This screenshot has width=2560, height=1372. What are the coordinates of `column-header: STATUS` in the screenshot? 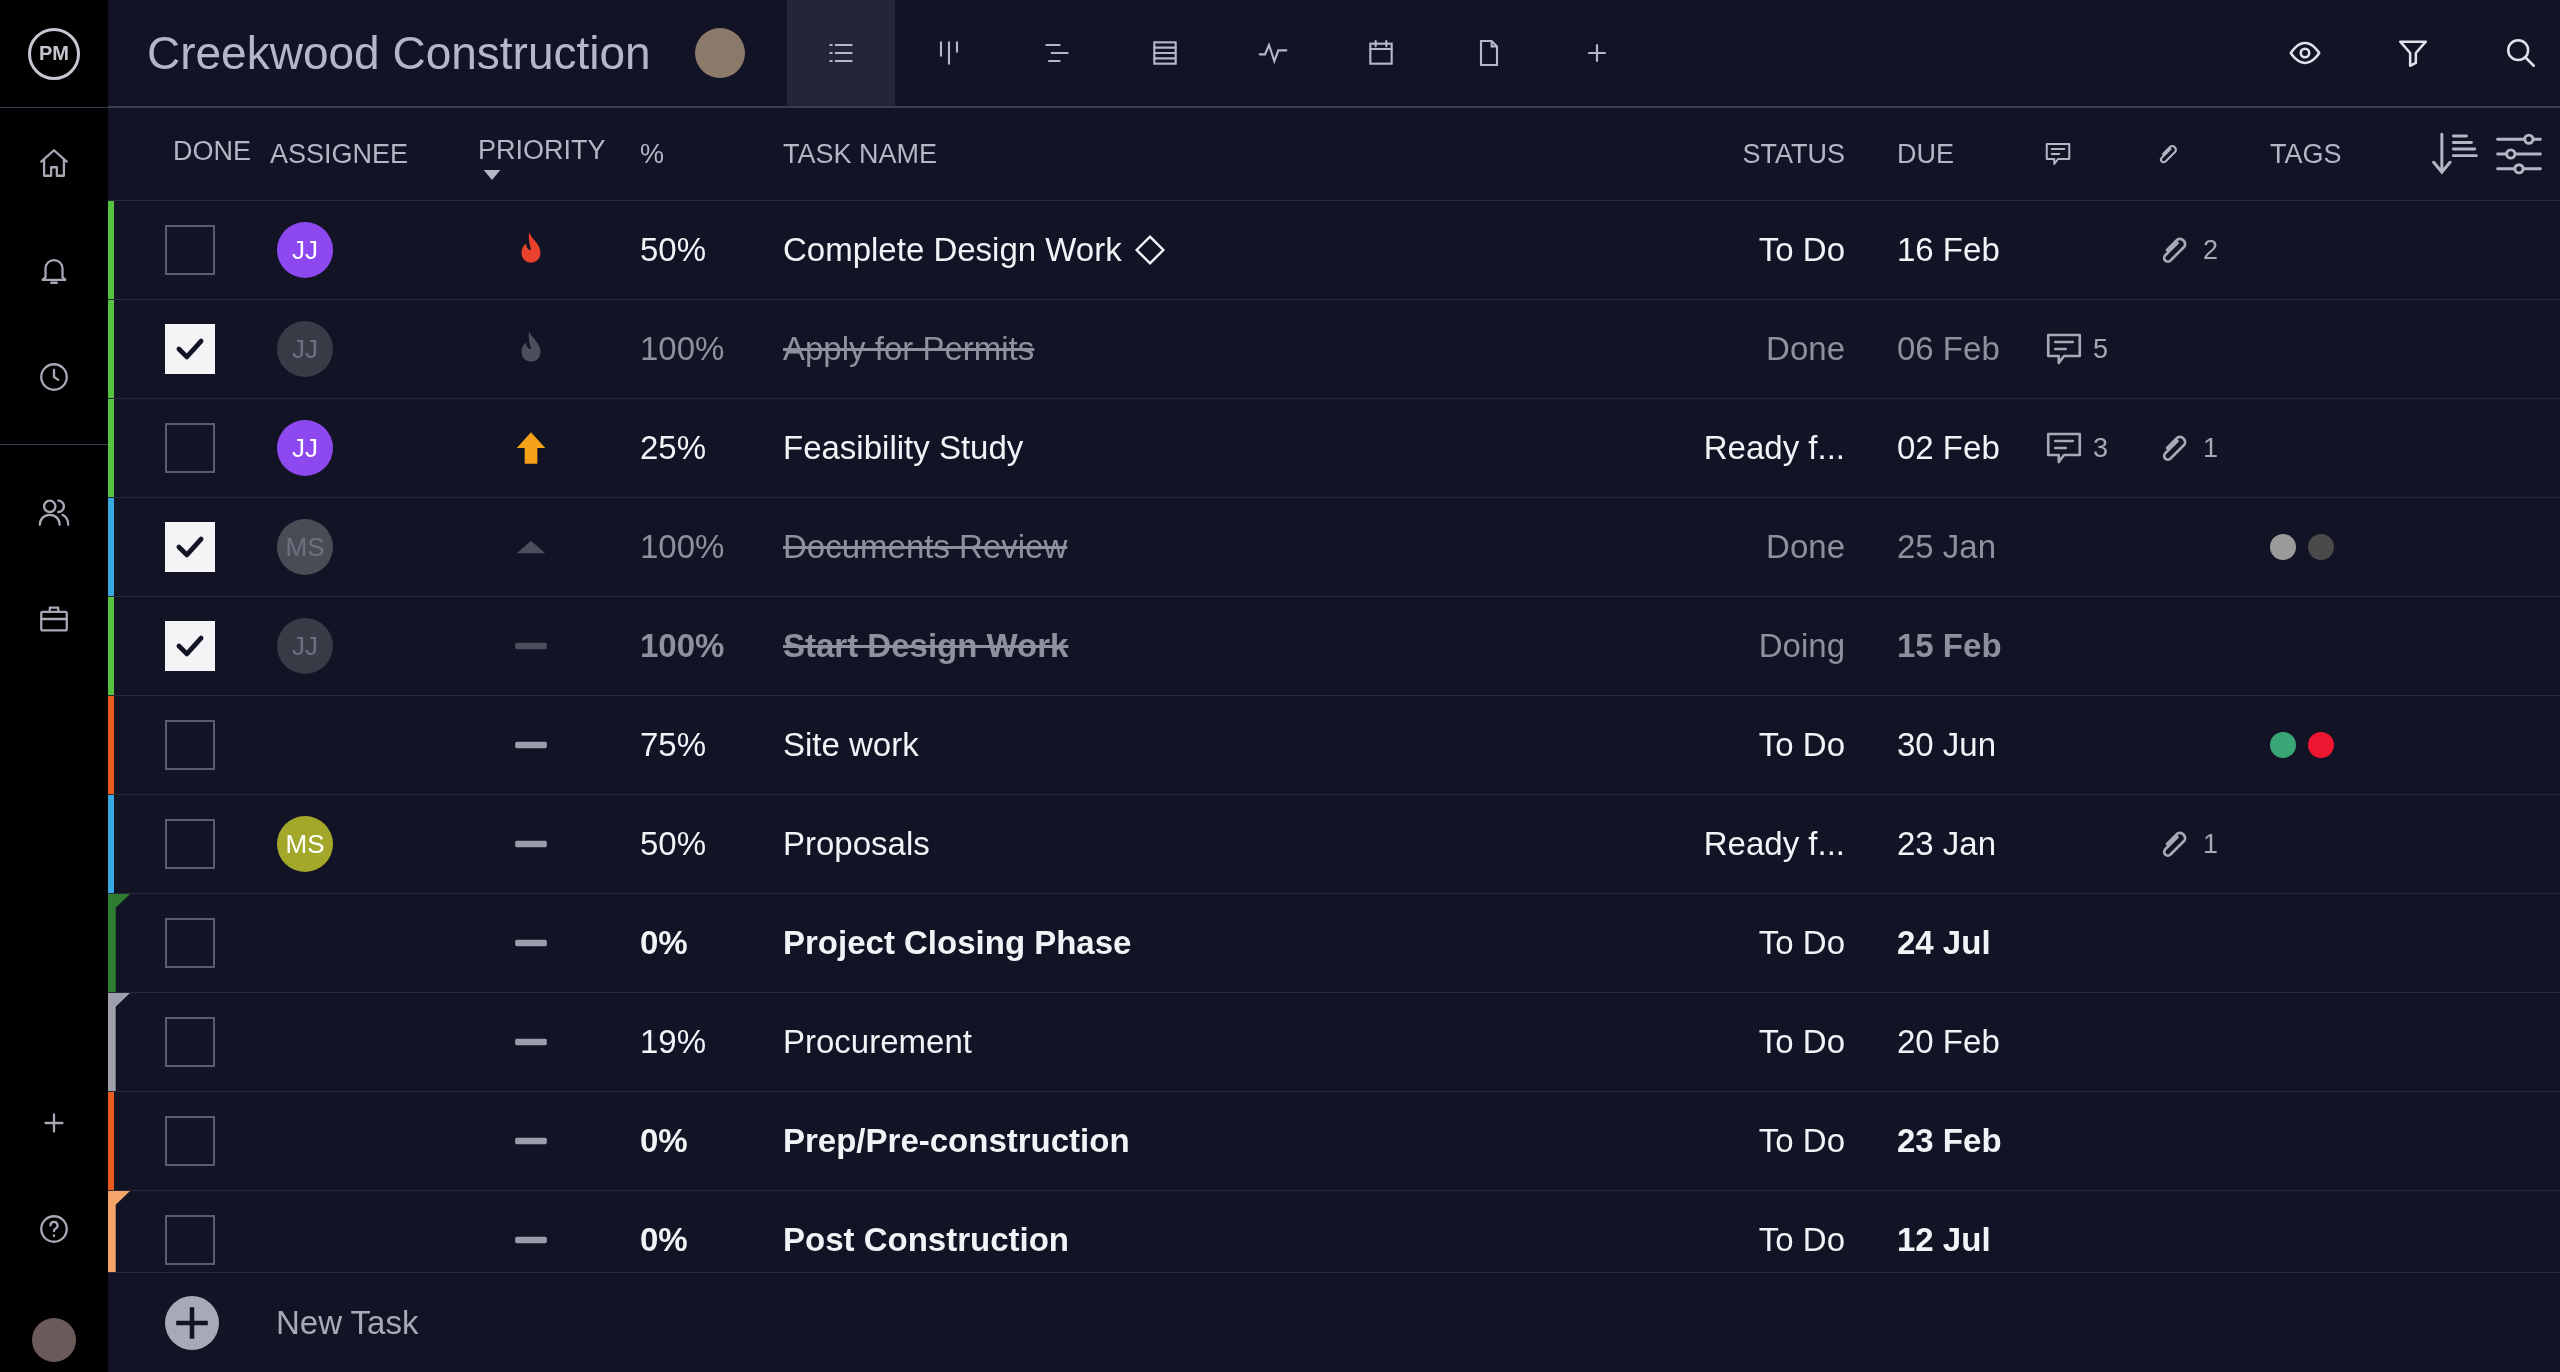 It's located at (1798, 154).